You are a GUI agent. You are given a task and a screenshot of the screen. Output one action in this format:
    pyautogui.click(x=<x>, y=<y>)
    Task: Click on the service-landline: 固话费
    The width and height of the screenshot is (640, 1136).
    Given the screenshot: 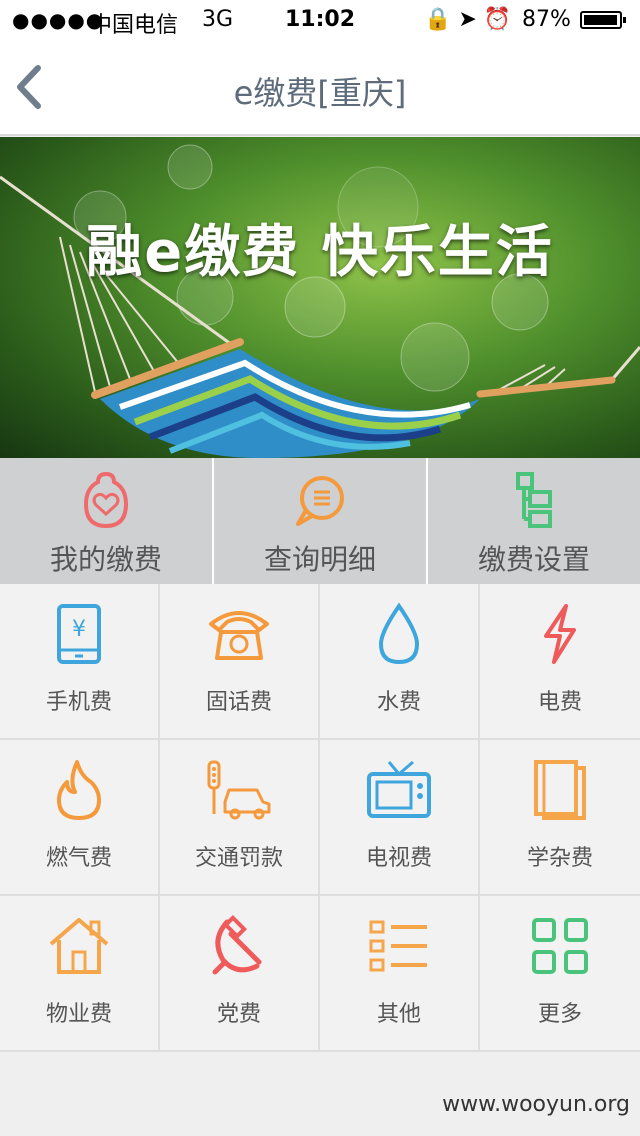 What is the action you would take?
    pyautogui.click(x=240, y=662)
    